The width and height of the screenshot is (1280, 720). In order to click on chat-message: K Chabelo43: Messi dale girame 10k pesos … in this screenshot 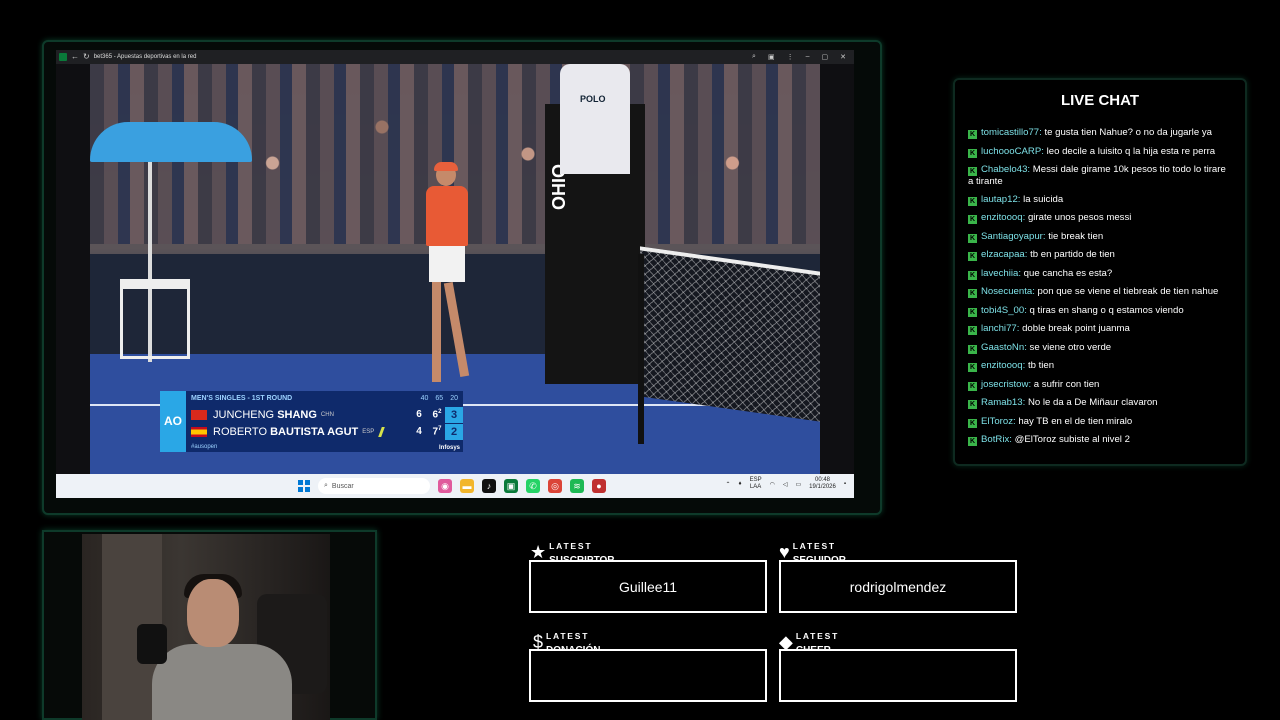, I will do `click(1100, 175)`.